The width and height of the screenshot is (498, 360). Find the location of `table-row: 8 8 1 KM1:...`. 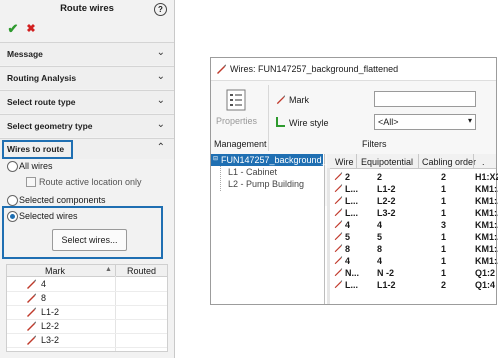

table-row: 8 8 1 KM1:... is located at coordinates (412, 248).